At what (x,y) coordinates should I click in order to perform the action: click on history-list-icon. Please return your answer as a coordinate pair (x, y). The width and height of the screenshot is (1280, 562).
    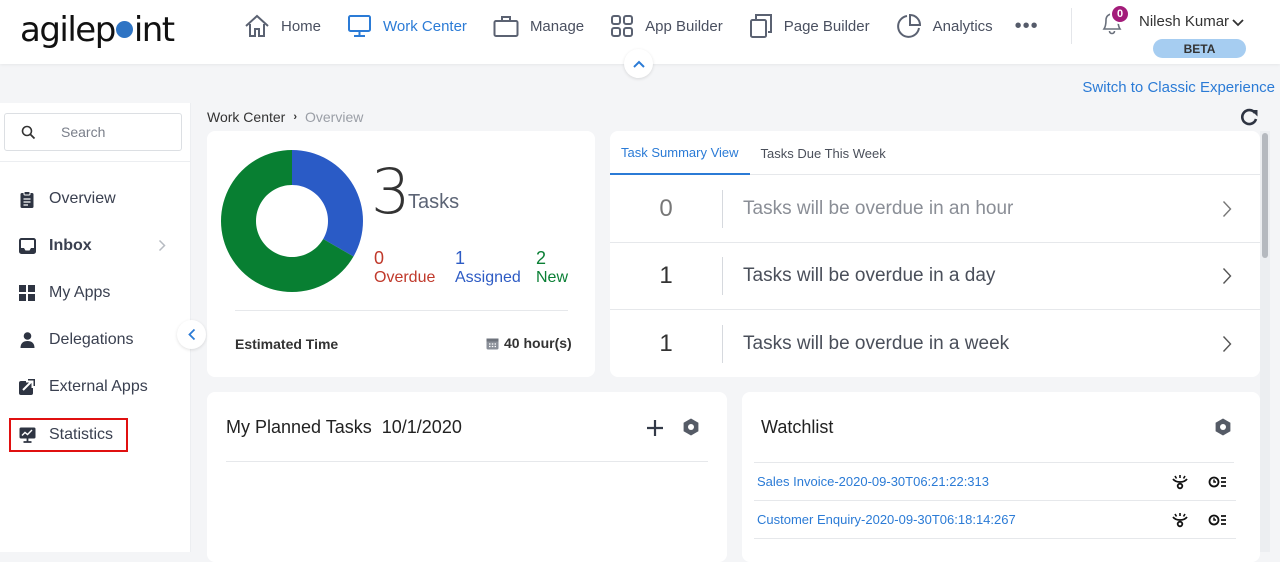
    Looking at the image, I should click on (1217, 481).